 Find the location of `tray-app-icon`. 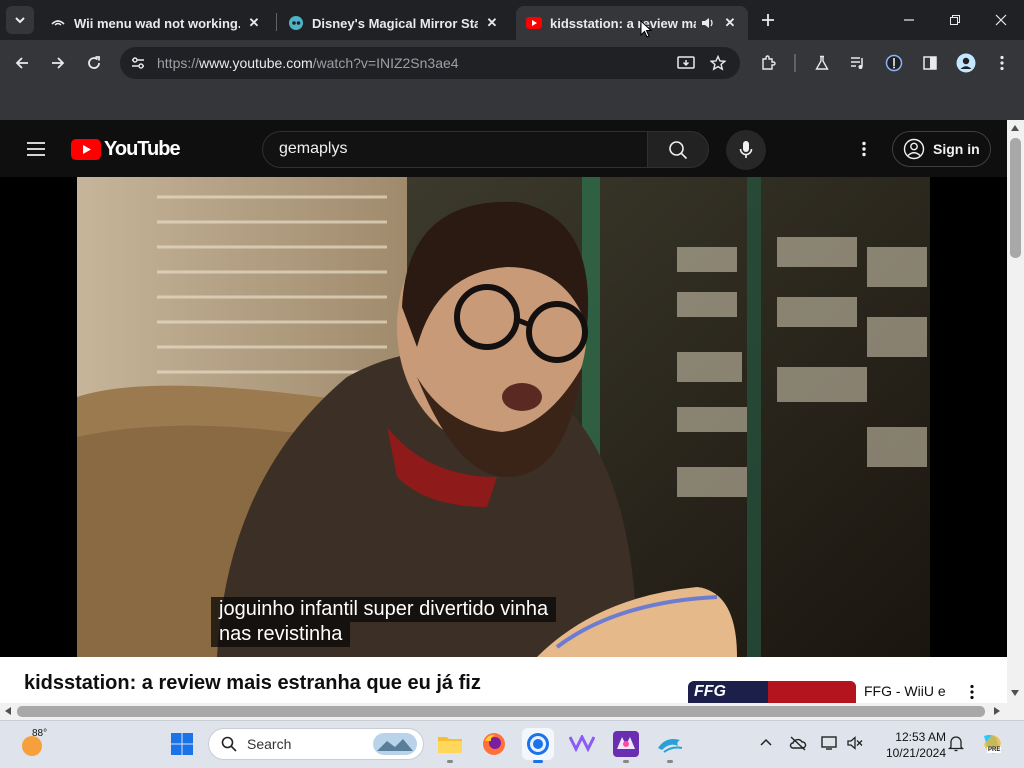

tray-app-icon is located at coordinates (798, 745).